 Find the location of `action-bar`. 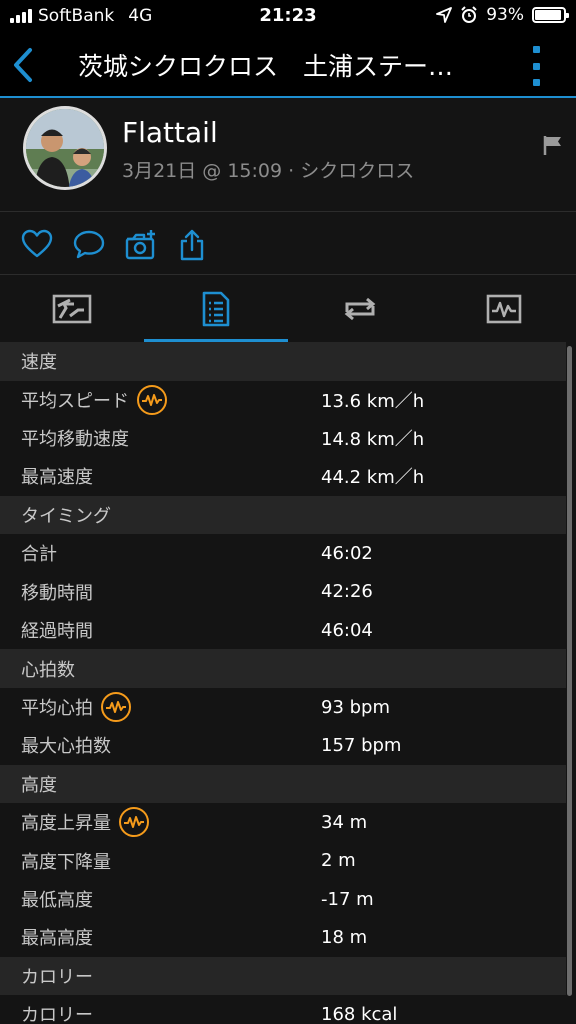

action-bar is located at coordinates (288, 244).